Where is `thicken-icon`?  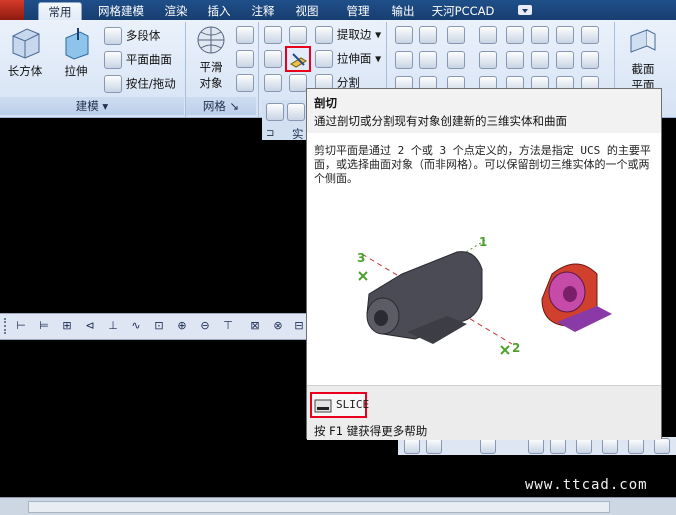
thicken-icon is located at coordinates (298, 83).